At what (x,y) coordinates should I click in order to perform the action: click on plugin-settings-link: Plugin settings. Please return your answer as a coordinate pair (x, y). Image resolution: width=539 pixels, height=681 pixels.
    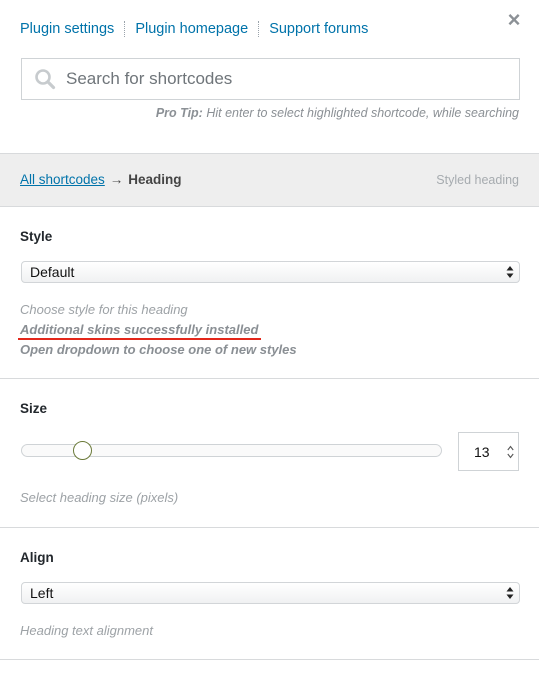
    Looking at the image, I should click on (67, 29).